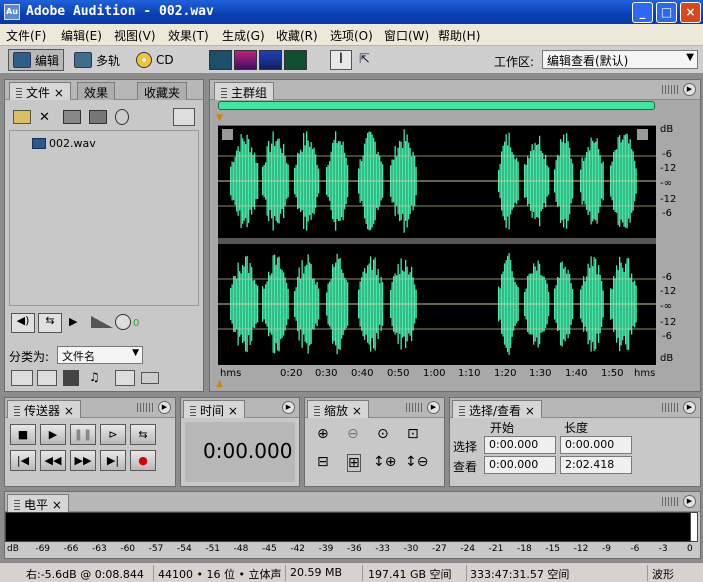 Image resolution: width=703 pixels, height=582 pixels. Describe the element at coordinates (98, 117) in the screenshot. I see `insert-cd-icon` at that location.